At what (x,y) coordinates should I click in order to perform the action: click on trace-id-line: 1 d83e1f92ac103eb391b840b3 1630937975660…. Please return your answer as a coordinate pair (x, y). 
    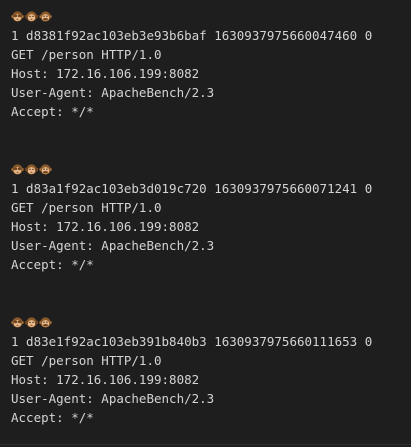
    Looking at the image, I should click on (192, 341).